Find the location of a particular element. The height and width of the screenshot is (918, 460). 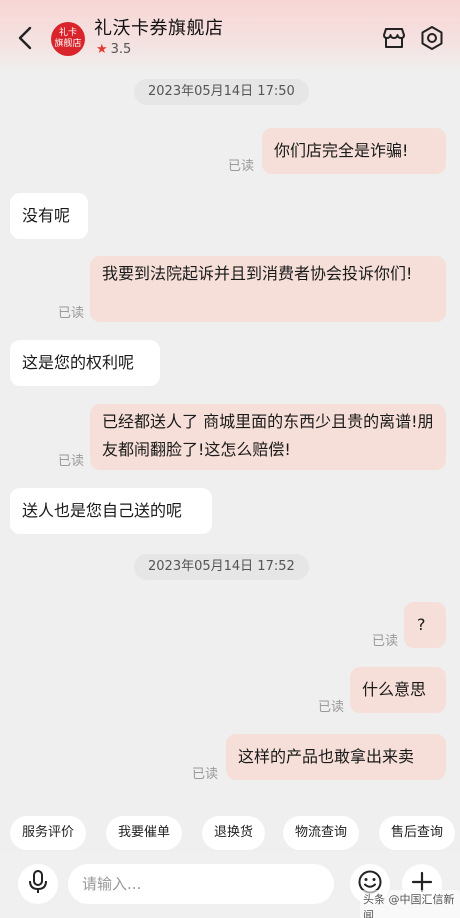

shop-logo: 礼卡 旗舰店 is located at coordinates (68, 39).